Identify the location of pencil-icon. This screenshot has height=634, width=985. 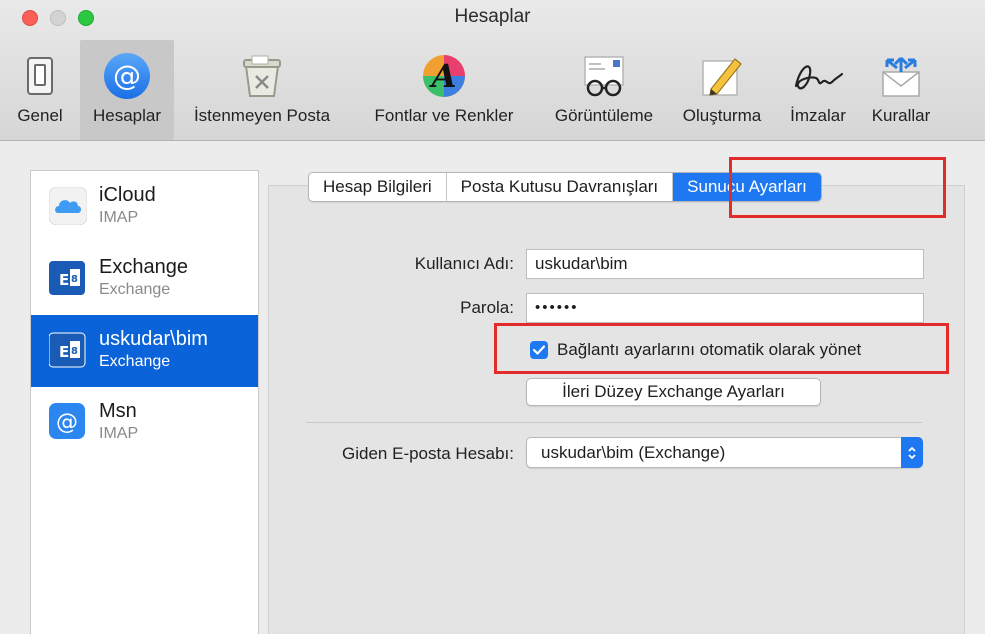
(722, 76).